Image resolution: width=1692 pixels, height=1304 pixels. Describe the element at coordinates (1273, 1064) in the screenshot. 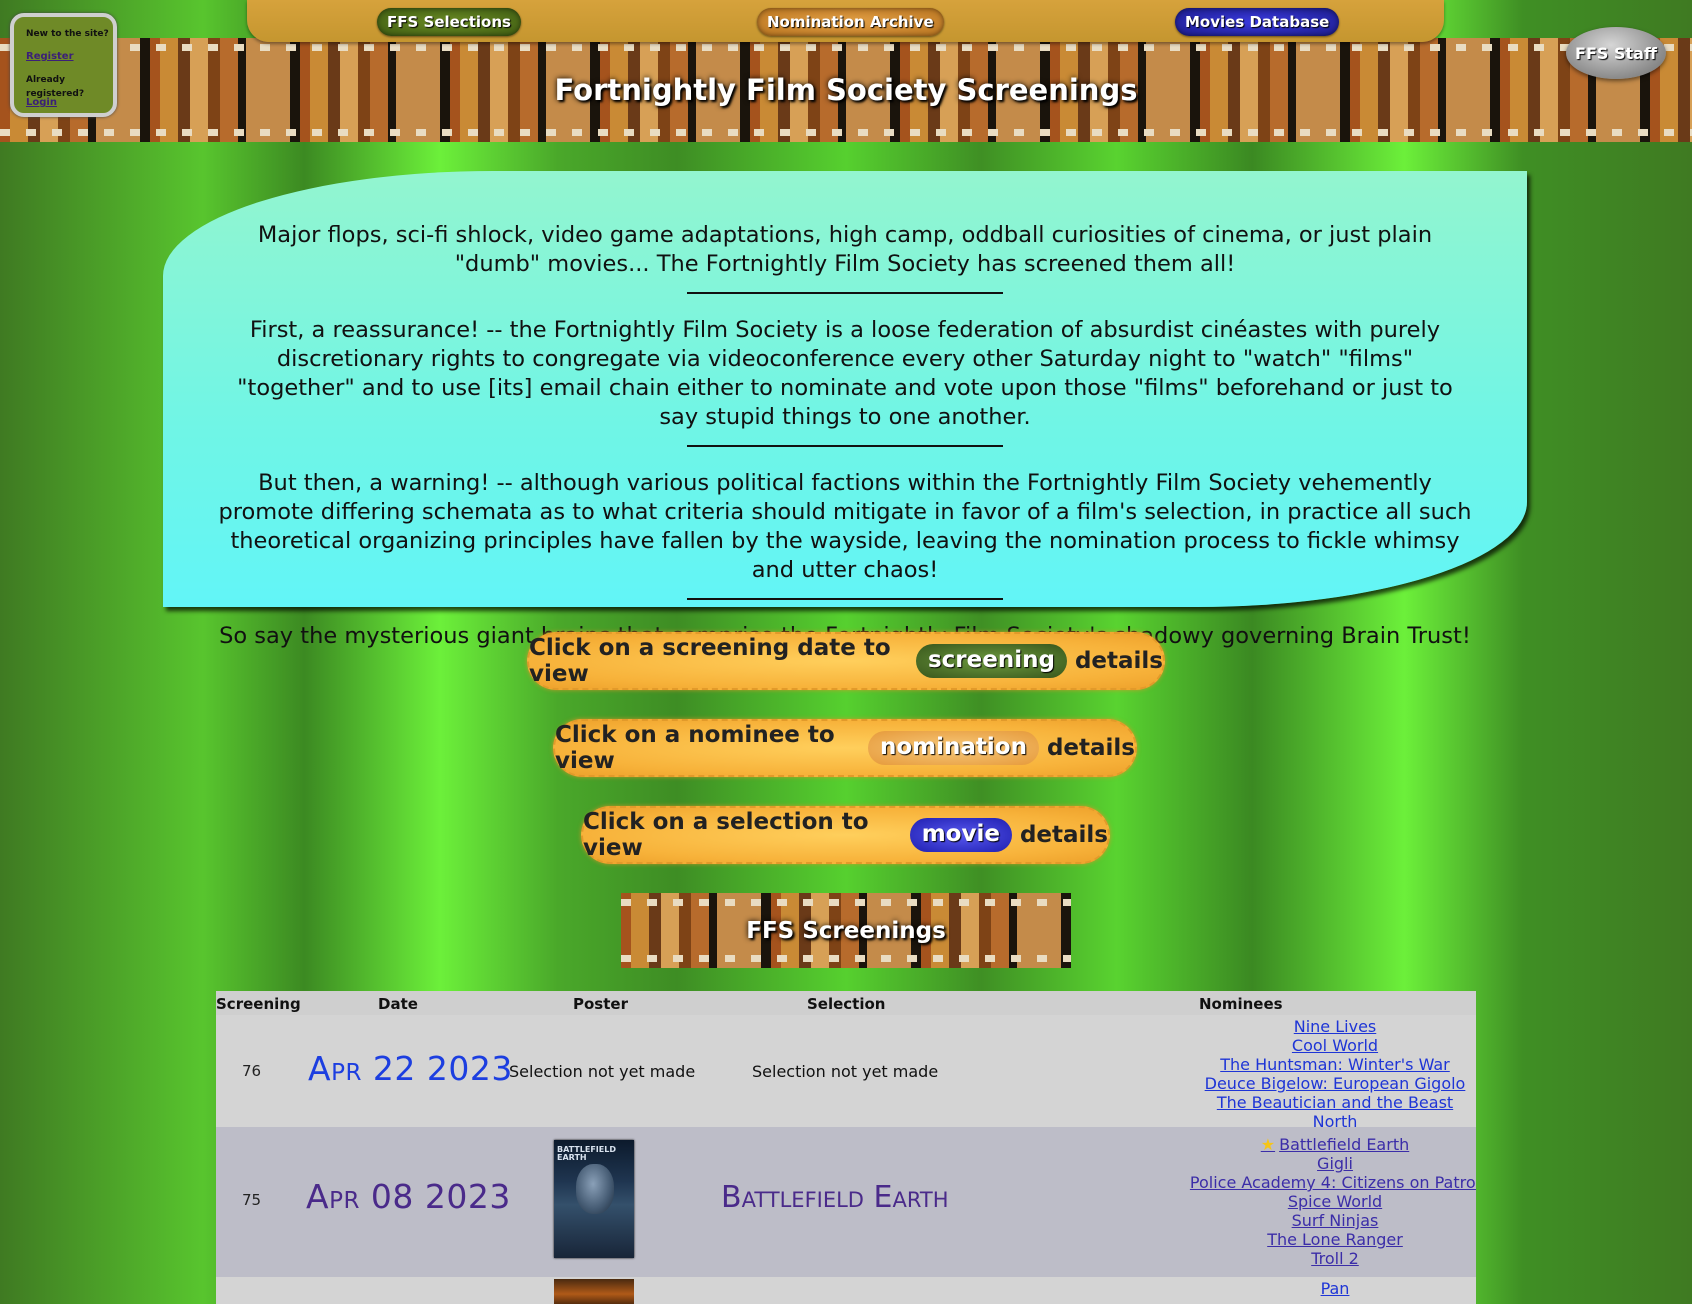

I see `nominee-link: The Huntsman: Winter's War` at that location.